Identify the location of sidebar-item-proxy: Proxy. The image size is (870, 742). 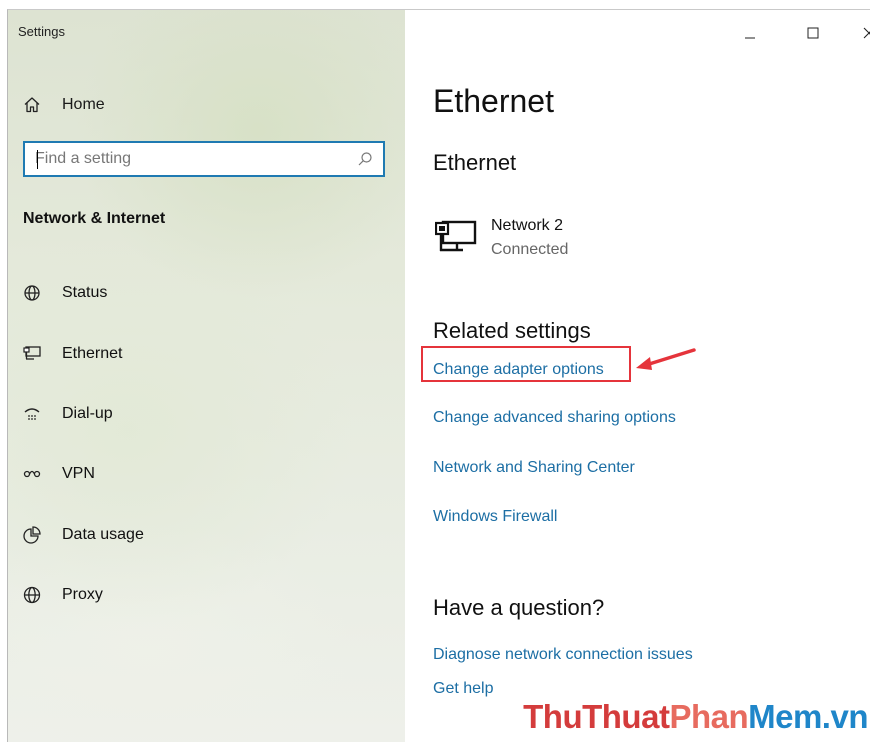
(62, 595).